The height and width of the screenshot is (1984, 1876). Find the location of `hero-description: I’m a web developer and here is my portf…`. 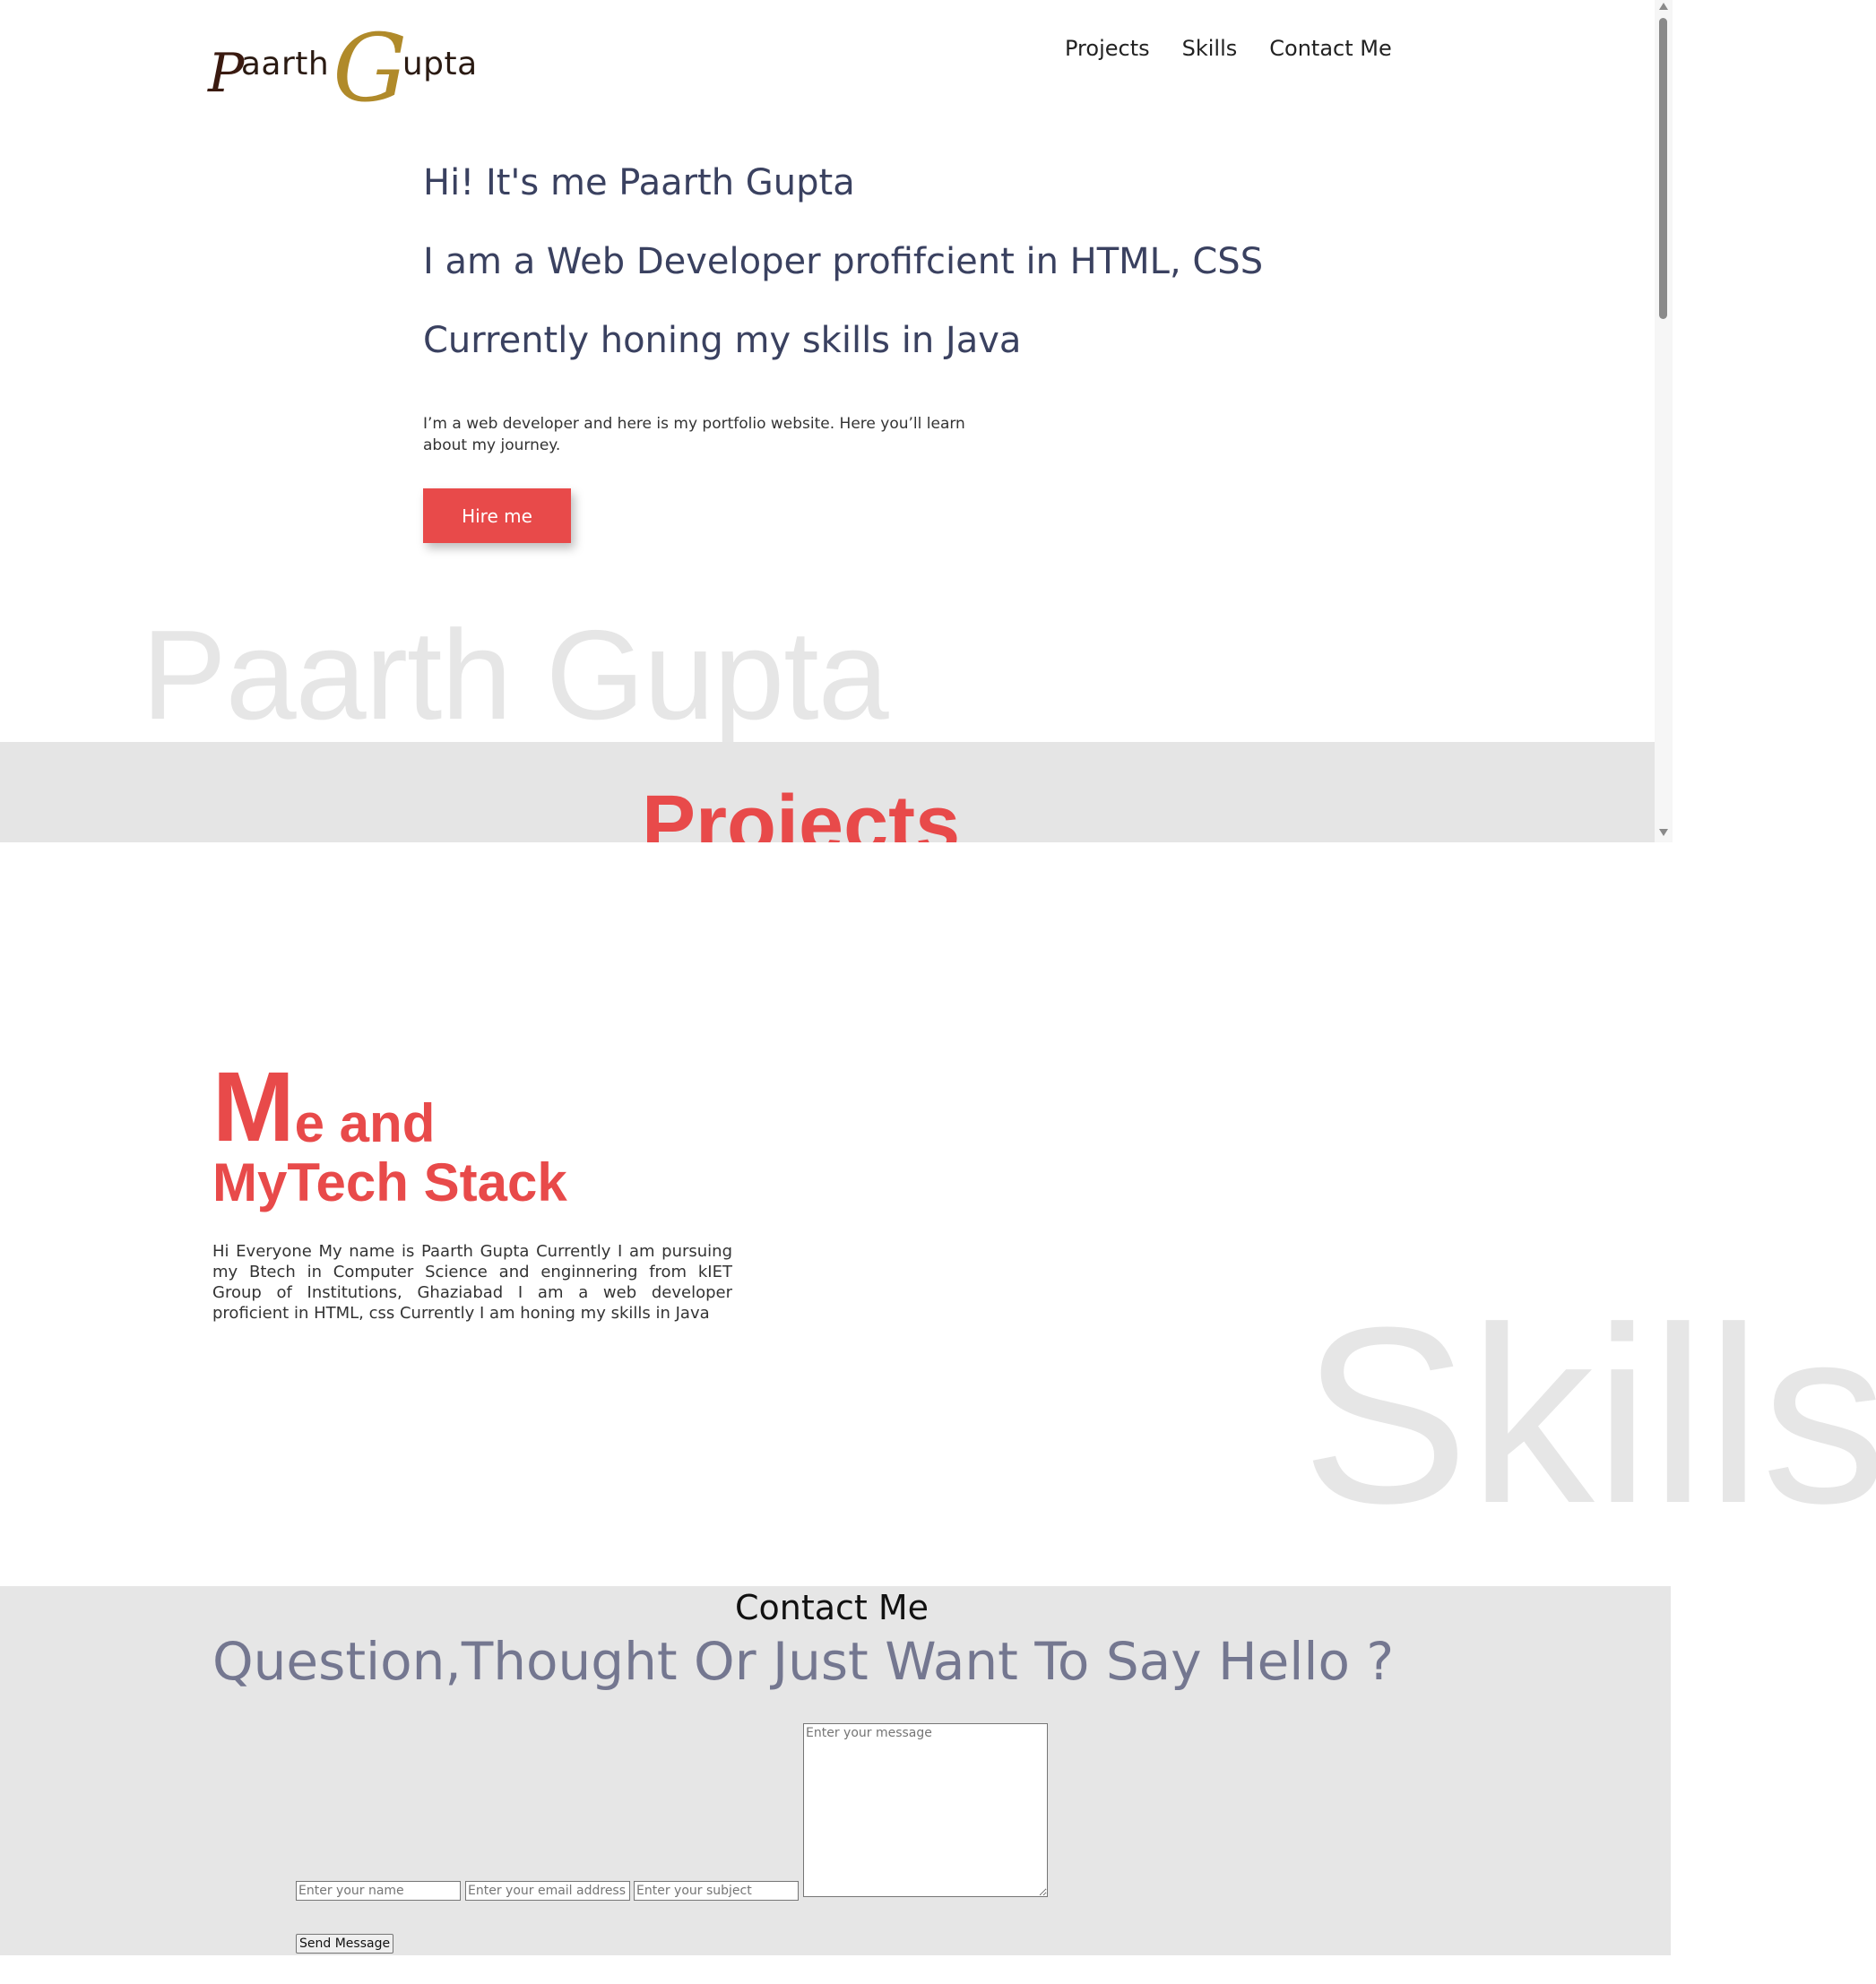

hero-description: I’m a web developer and here is my portf… is located at coordinates (694, 434).